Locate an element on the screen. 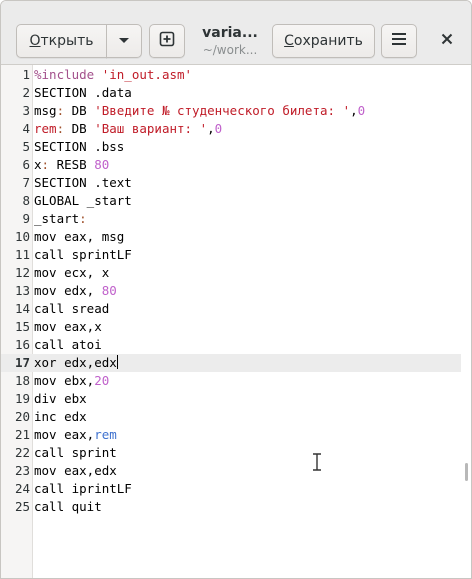  code-line: 8 GLOBAL _start is located at coordinates (231, 201).